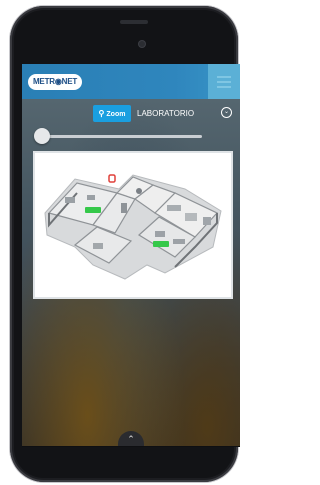  Describe the element at coordinates (131, 446) in the screenshot. I see `screen-bottom-edge` at that location.